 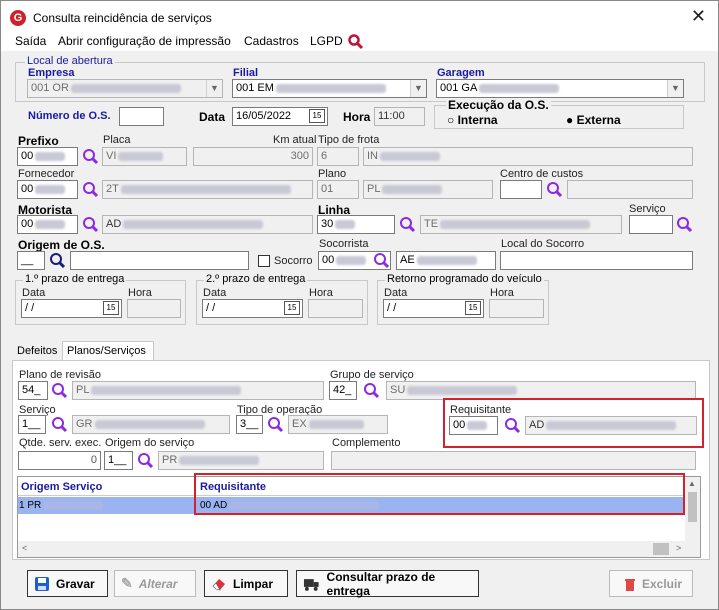 I want to click on prazo1-data-label: Data, so click(x=34, y=293).